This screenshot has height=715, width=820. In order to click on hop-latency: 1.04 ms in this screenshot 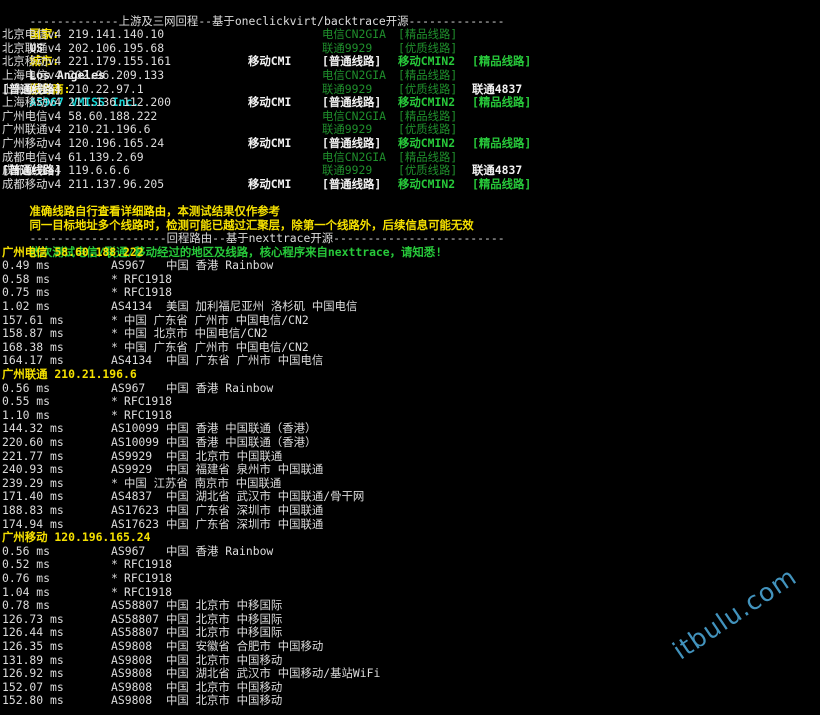, I will do `click(26, 591)`.